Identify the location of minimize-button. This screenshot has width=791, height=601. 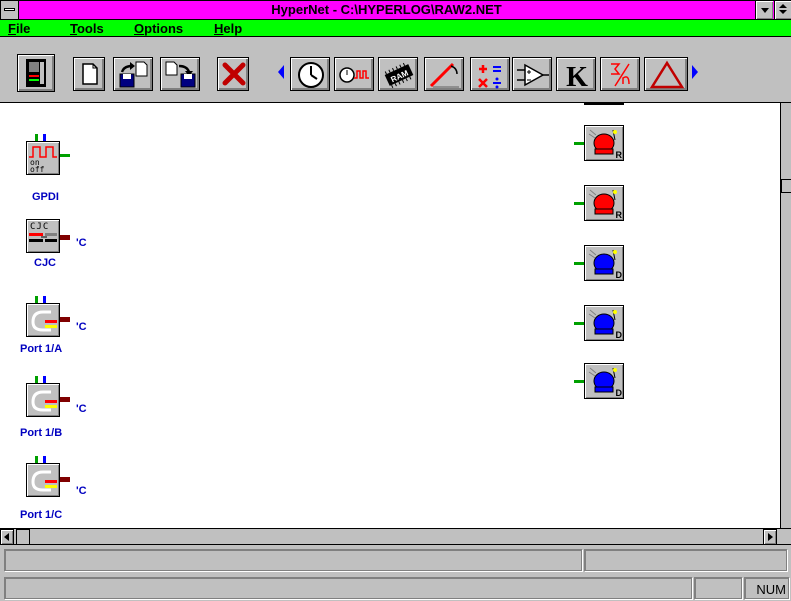
(764, 10).